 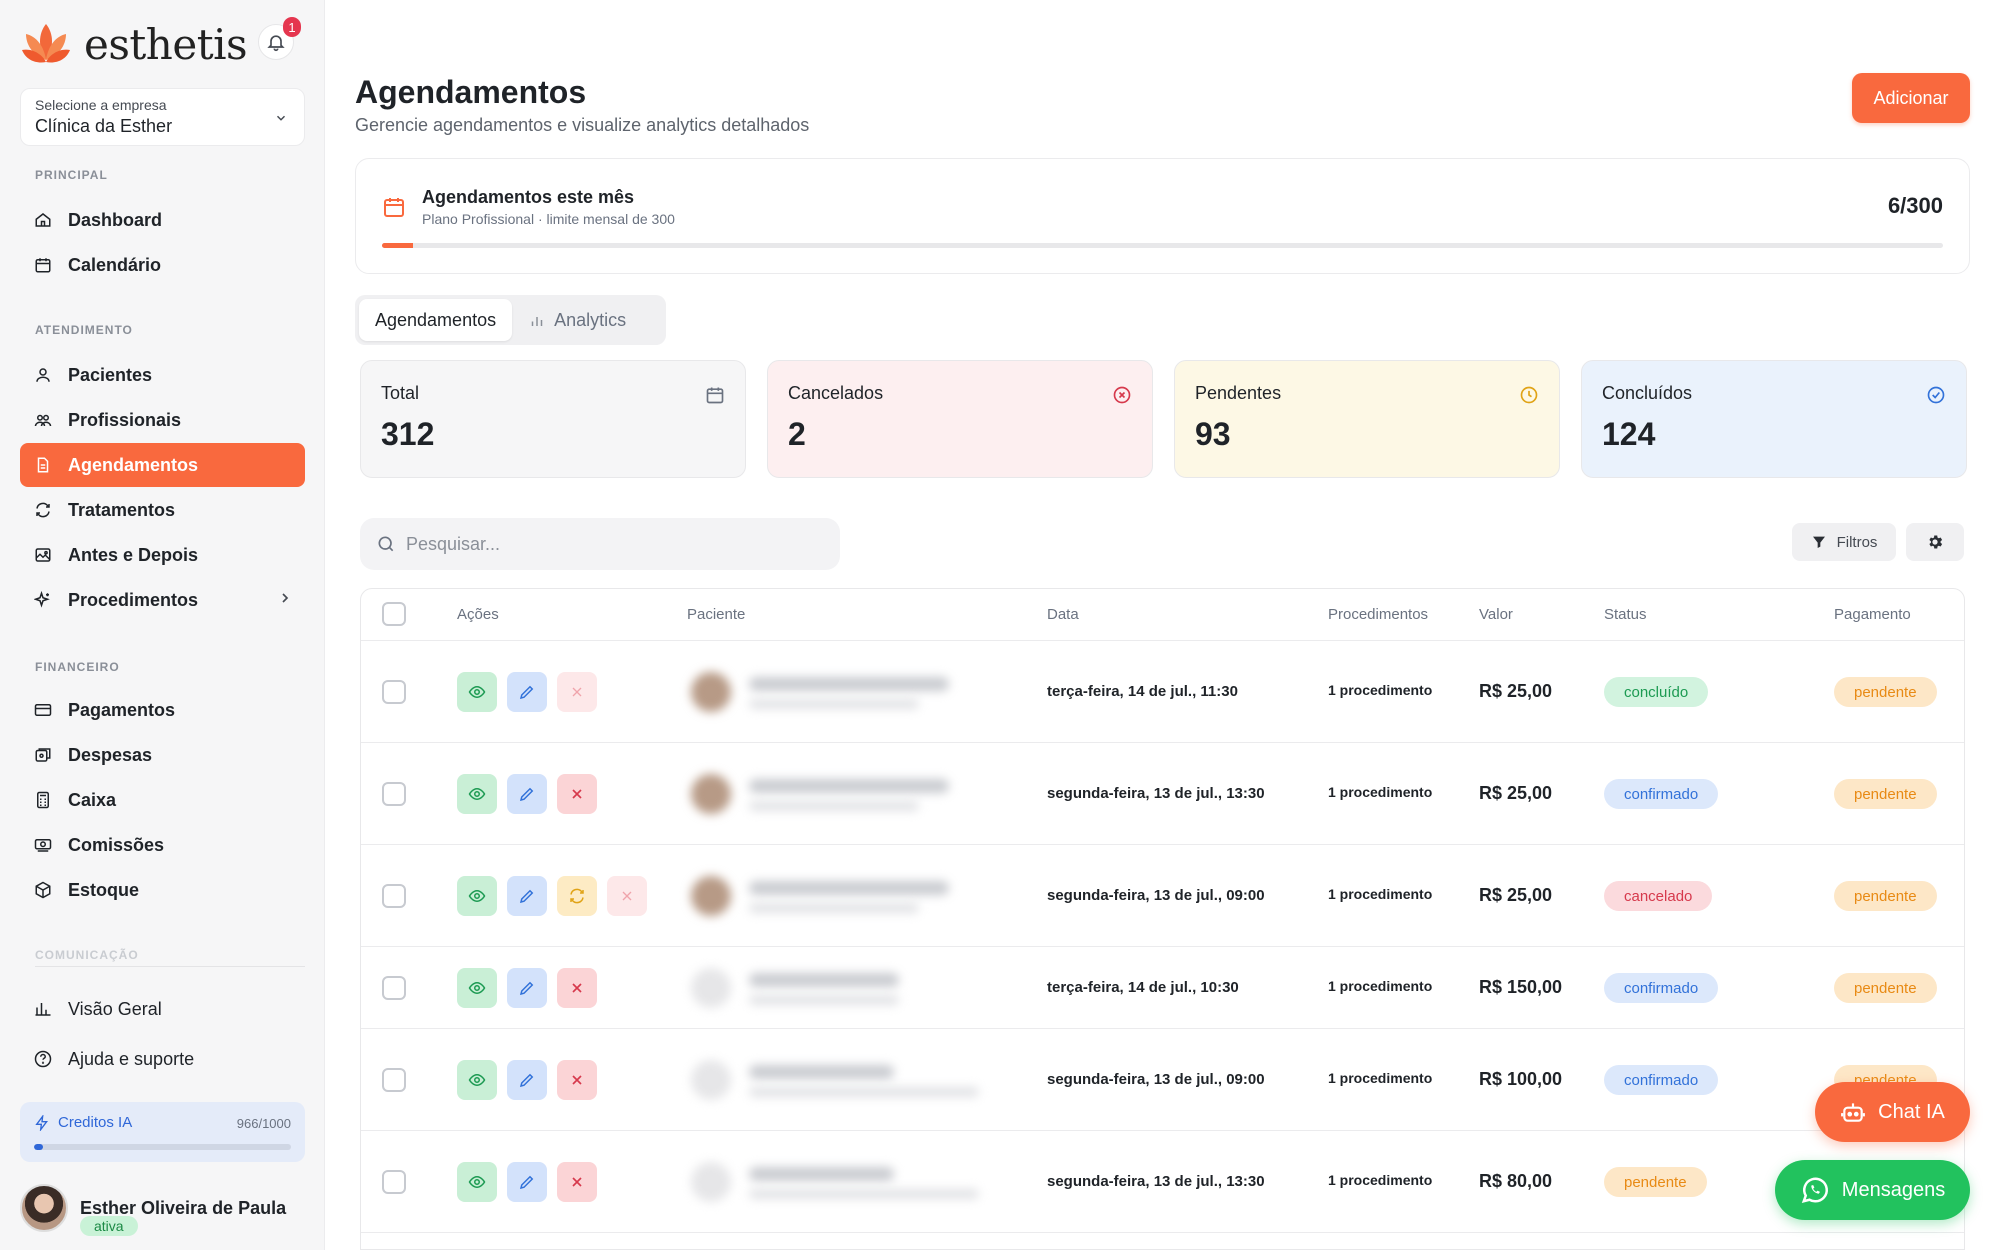 I want to click on sidebar-item-estoque: Estoque, so click(x=162, y=890).